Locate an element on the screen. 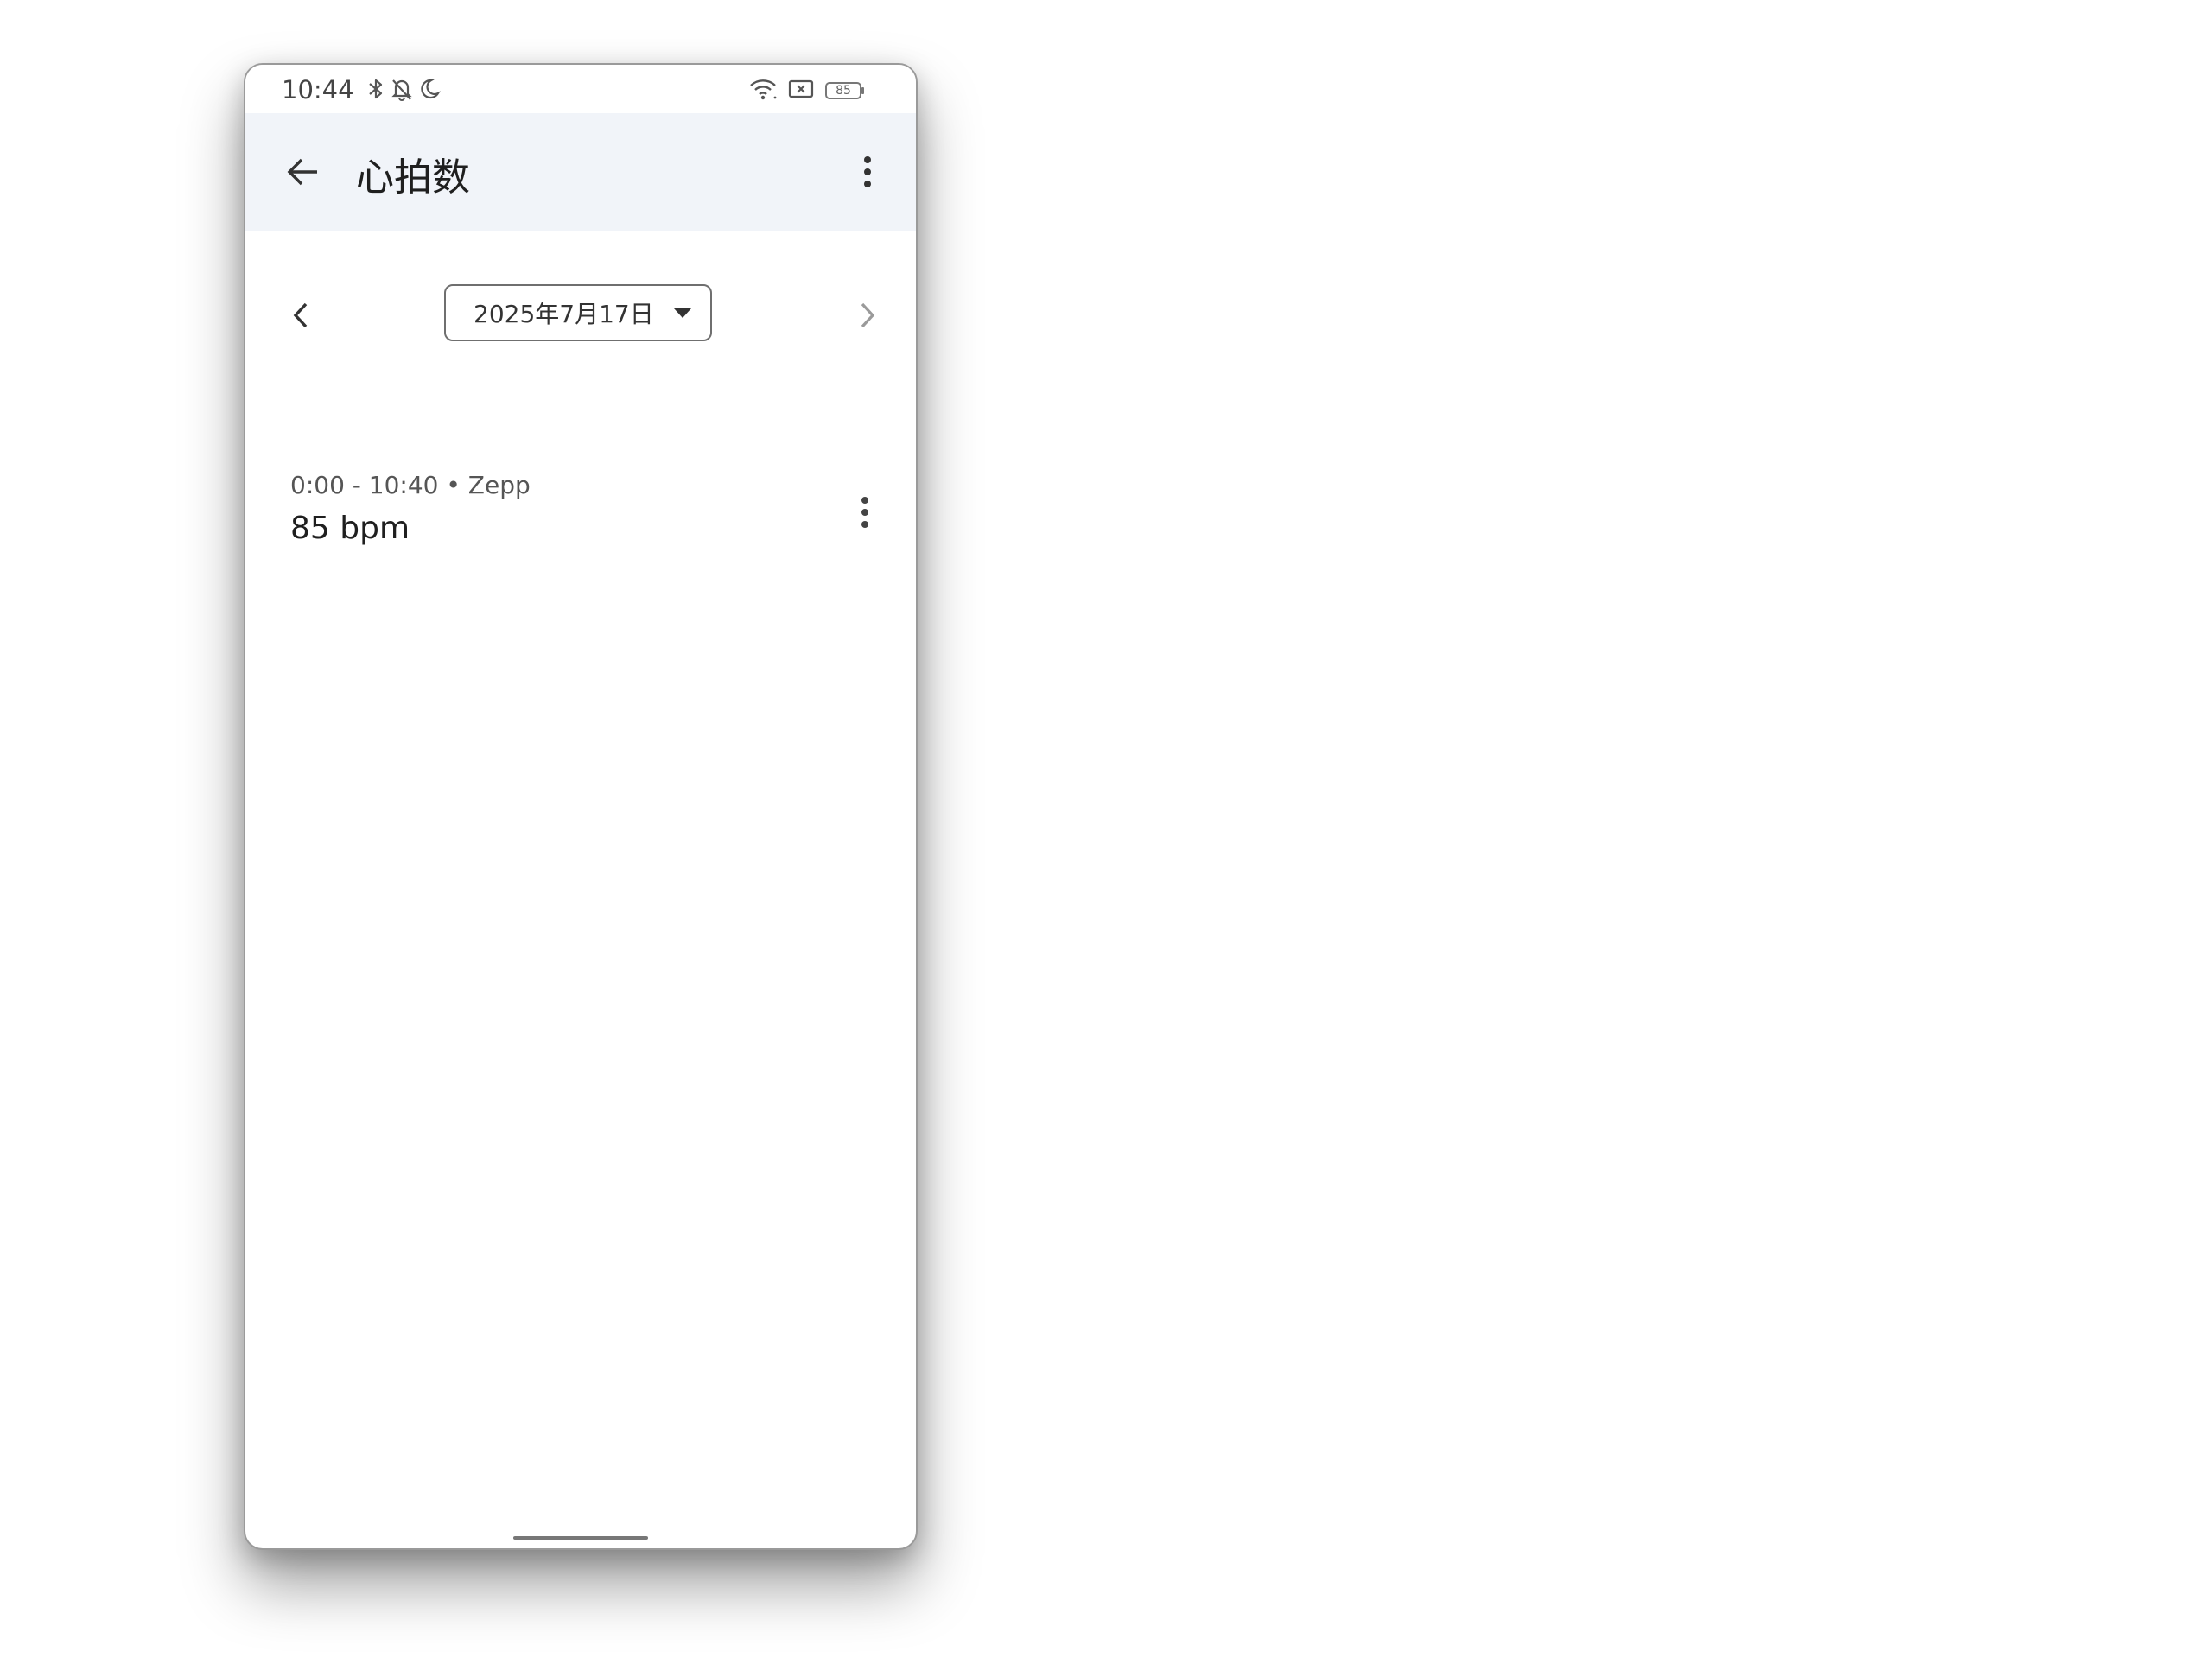  back-button is located at coordinates (302, 172).